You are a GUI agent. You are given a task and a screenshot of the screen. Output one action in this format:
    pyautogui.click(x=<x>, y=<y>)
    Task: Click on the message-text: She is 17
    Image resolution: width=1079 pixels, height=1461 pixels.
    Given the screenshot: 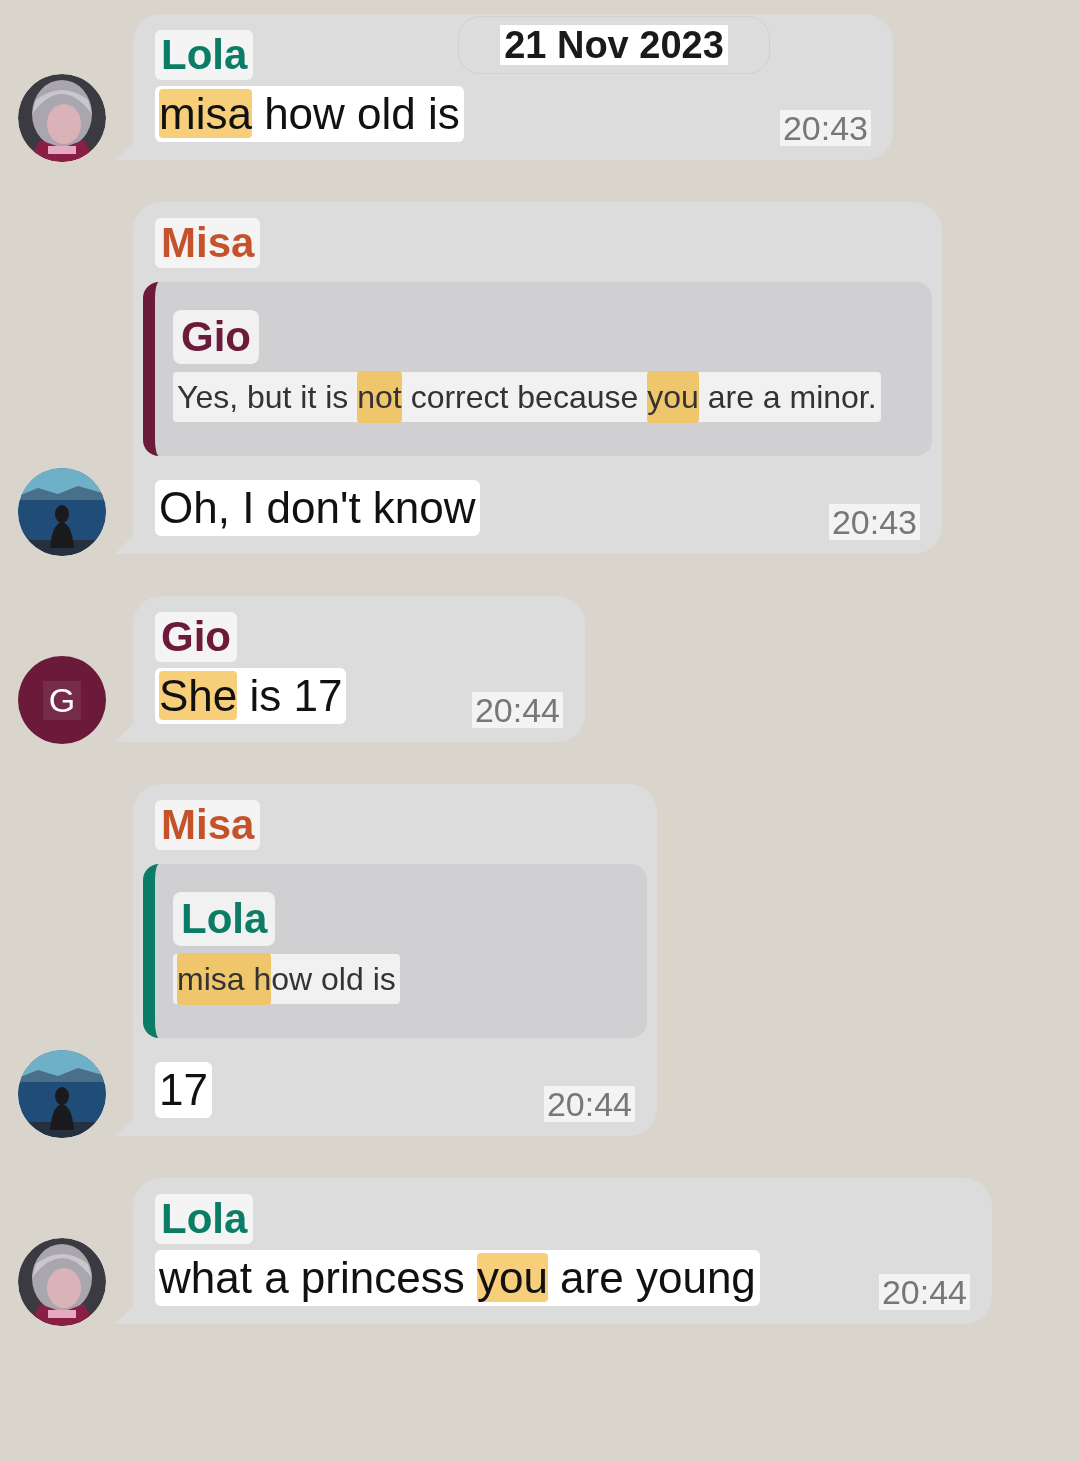 What is the action you would take?
    pyautogui.click(x=251, y=696)
    